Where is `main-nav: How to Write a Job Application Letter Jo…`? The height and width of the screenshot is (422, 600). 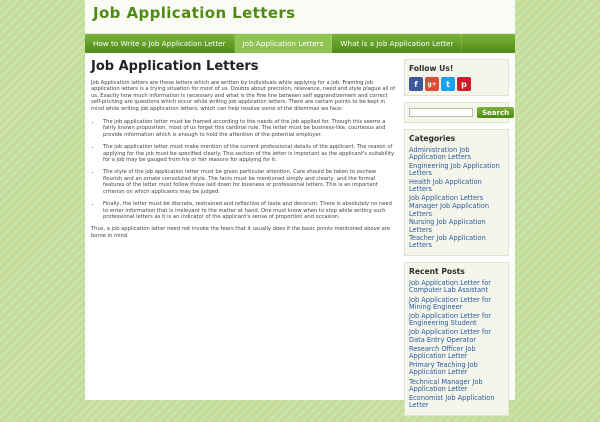 main-nav: How to Write a Job Application Letter Jo… is located at coordinates (300, 43).